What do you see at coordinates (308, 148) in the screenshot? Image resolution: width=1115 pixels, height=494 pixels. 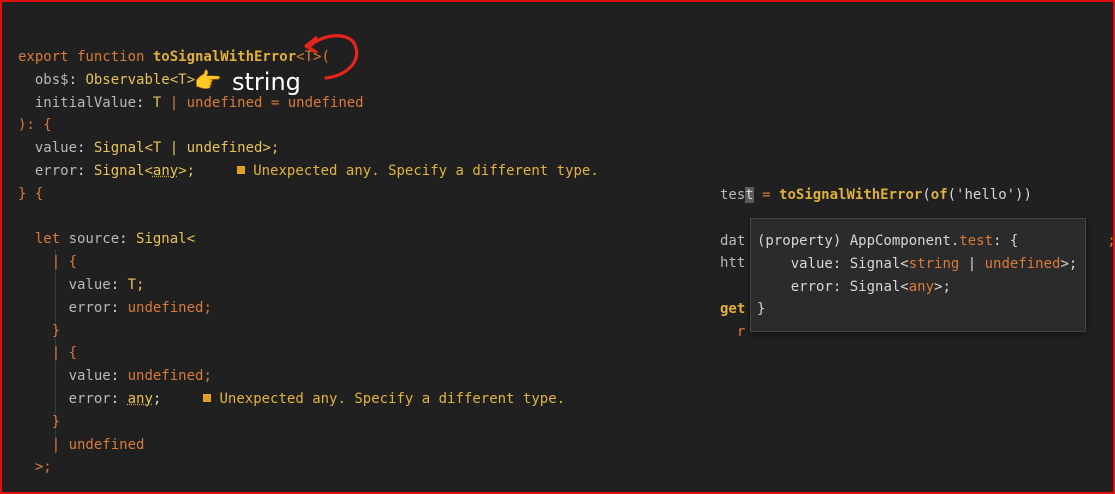 I see `code-line-5: value: Signal<T | undefined>;` at bounding box center [308, 148].